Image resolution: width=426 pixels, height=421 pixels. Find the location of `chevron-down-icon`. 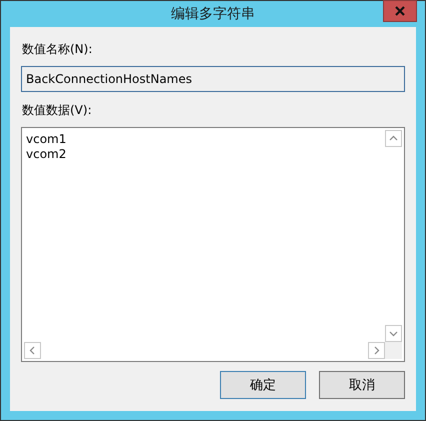

chevron-down-icon is located at coordinates (393, 333).